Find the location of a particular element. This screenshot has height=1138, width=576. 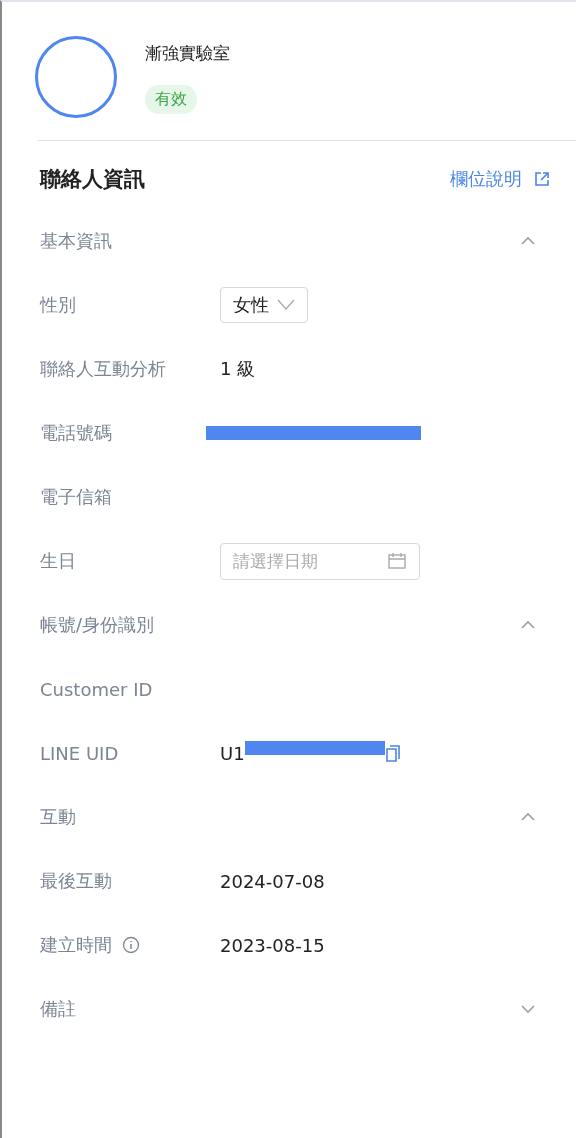

field-label: 建立時間 is located at coordinates (76, 945).